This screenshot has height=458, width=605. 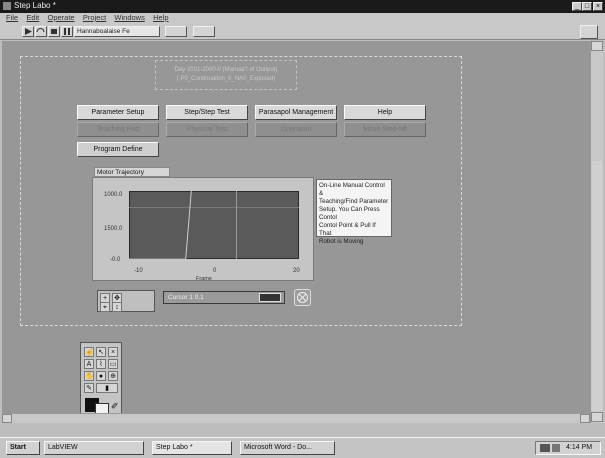 What do you see at coordinates (302, 6) in the screenshot?
I see `title-bar: Step Labo * _ □ ×` at bounding box center [302, 6].